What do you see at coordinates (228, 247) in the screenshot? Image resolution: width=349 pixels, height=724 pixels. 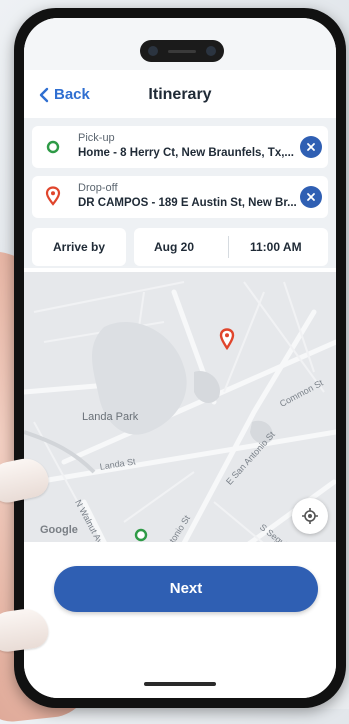 I see `divider` at bounding box center [228, 247].